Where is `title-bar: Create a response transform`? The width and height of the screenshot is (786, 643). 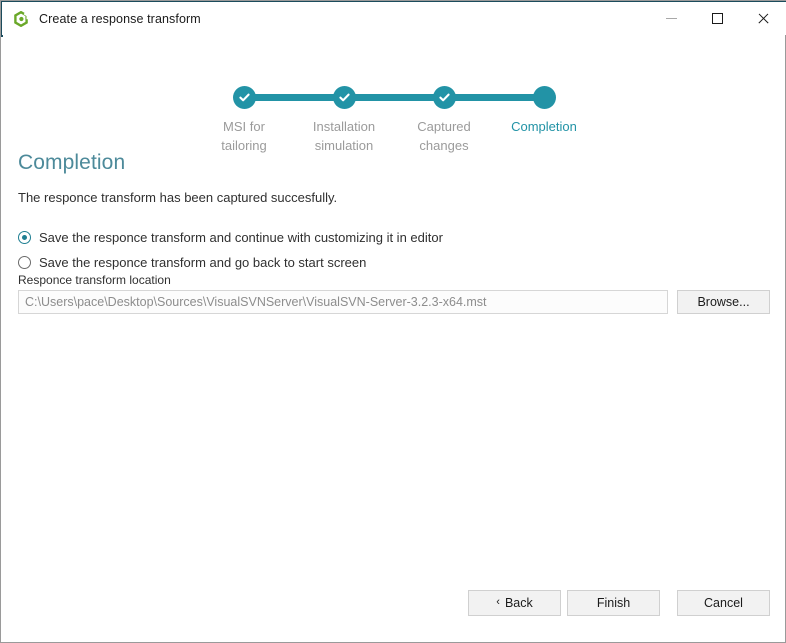 title-bar: Create a response transform is located at coordinates (394, 18).